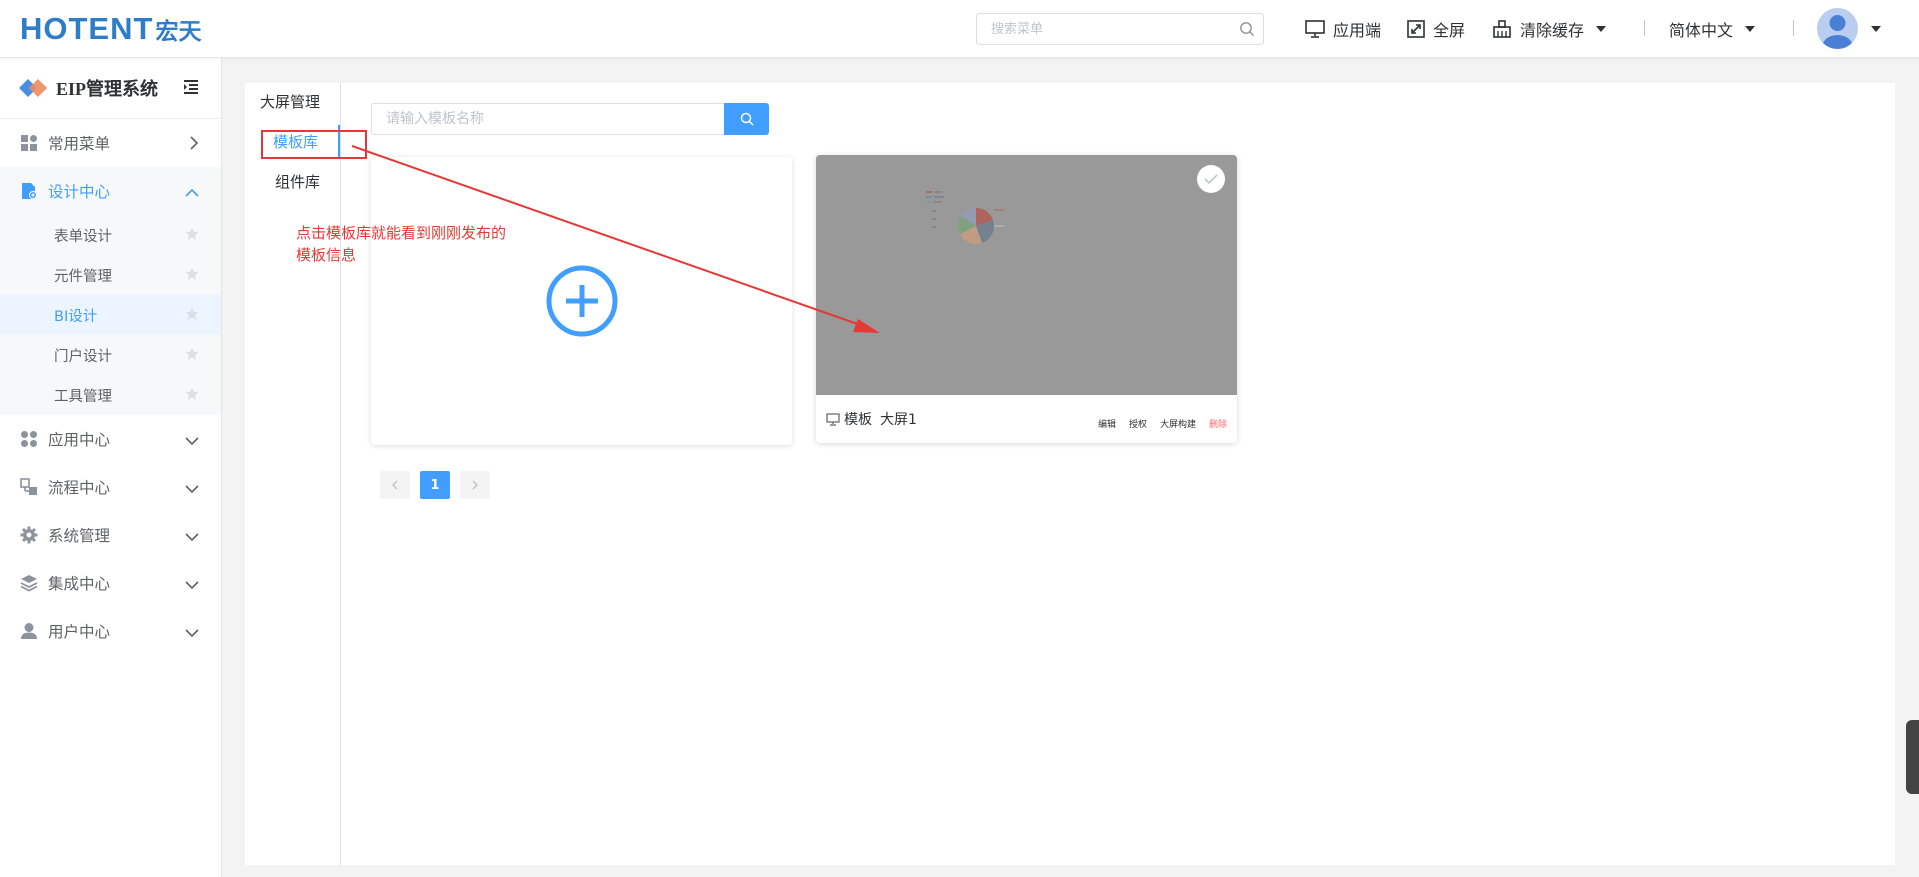 The width and height of the screenshot is (1919, 877). Describe the element at coordinates (965, 217) in the screenshot. I see `preview-thumbnail-chart` at that location.